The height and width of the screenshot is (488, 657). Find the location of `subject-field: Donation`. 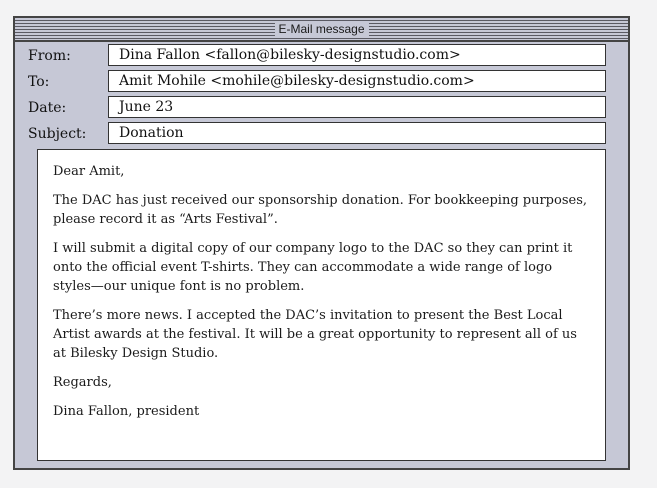

subject-field: Donation is located at coordinates (357, 133).